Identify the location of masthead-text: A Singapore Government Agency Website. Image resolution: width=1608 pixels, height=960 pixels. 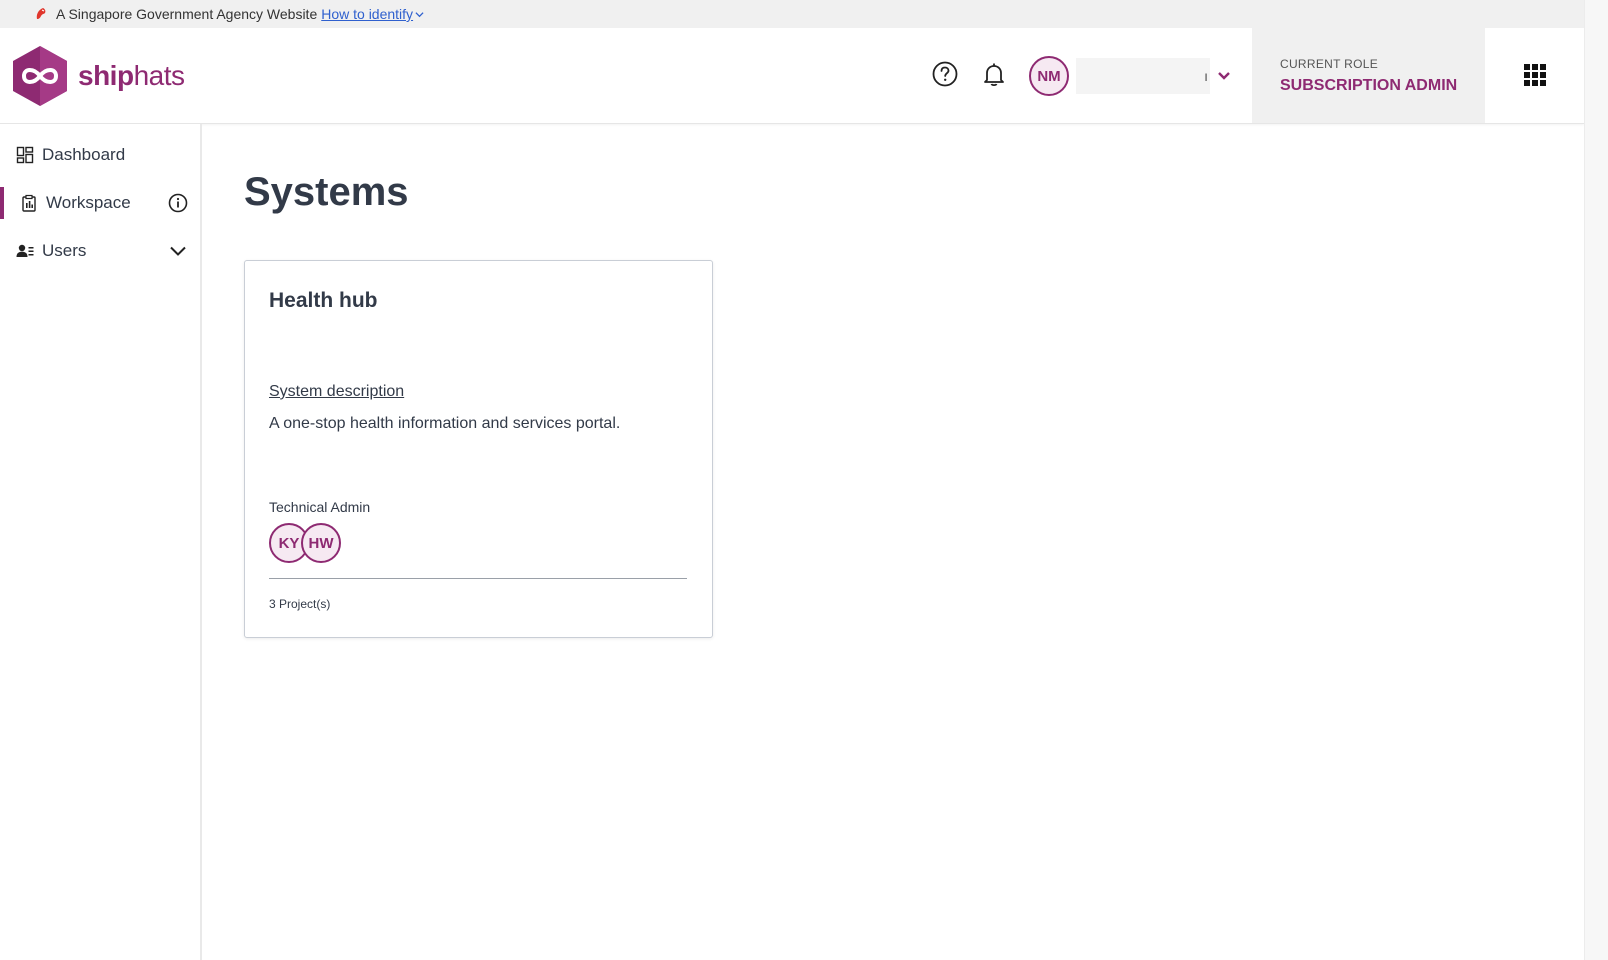
(187, 14).